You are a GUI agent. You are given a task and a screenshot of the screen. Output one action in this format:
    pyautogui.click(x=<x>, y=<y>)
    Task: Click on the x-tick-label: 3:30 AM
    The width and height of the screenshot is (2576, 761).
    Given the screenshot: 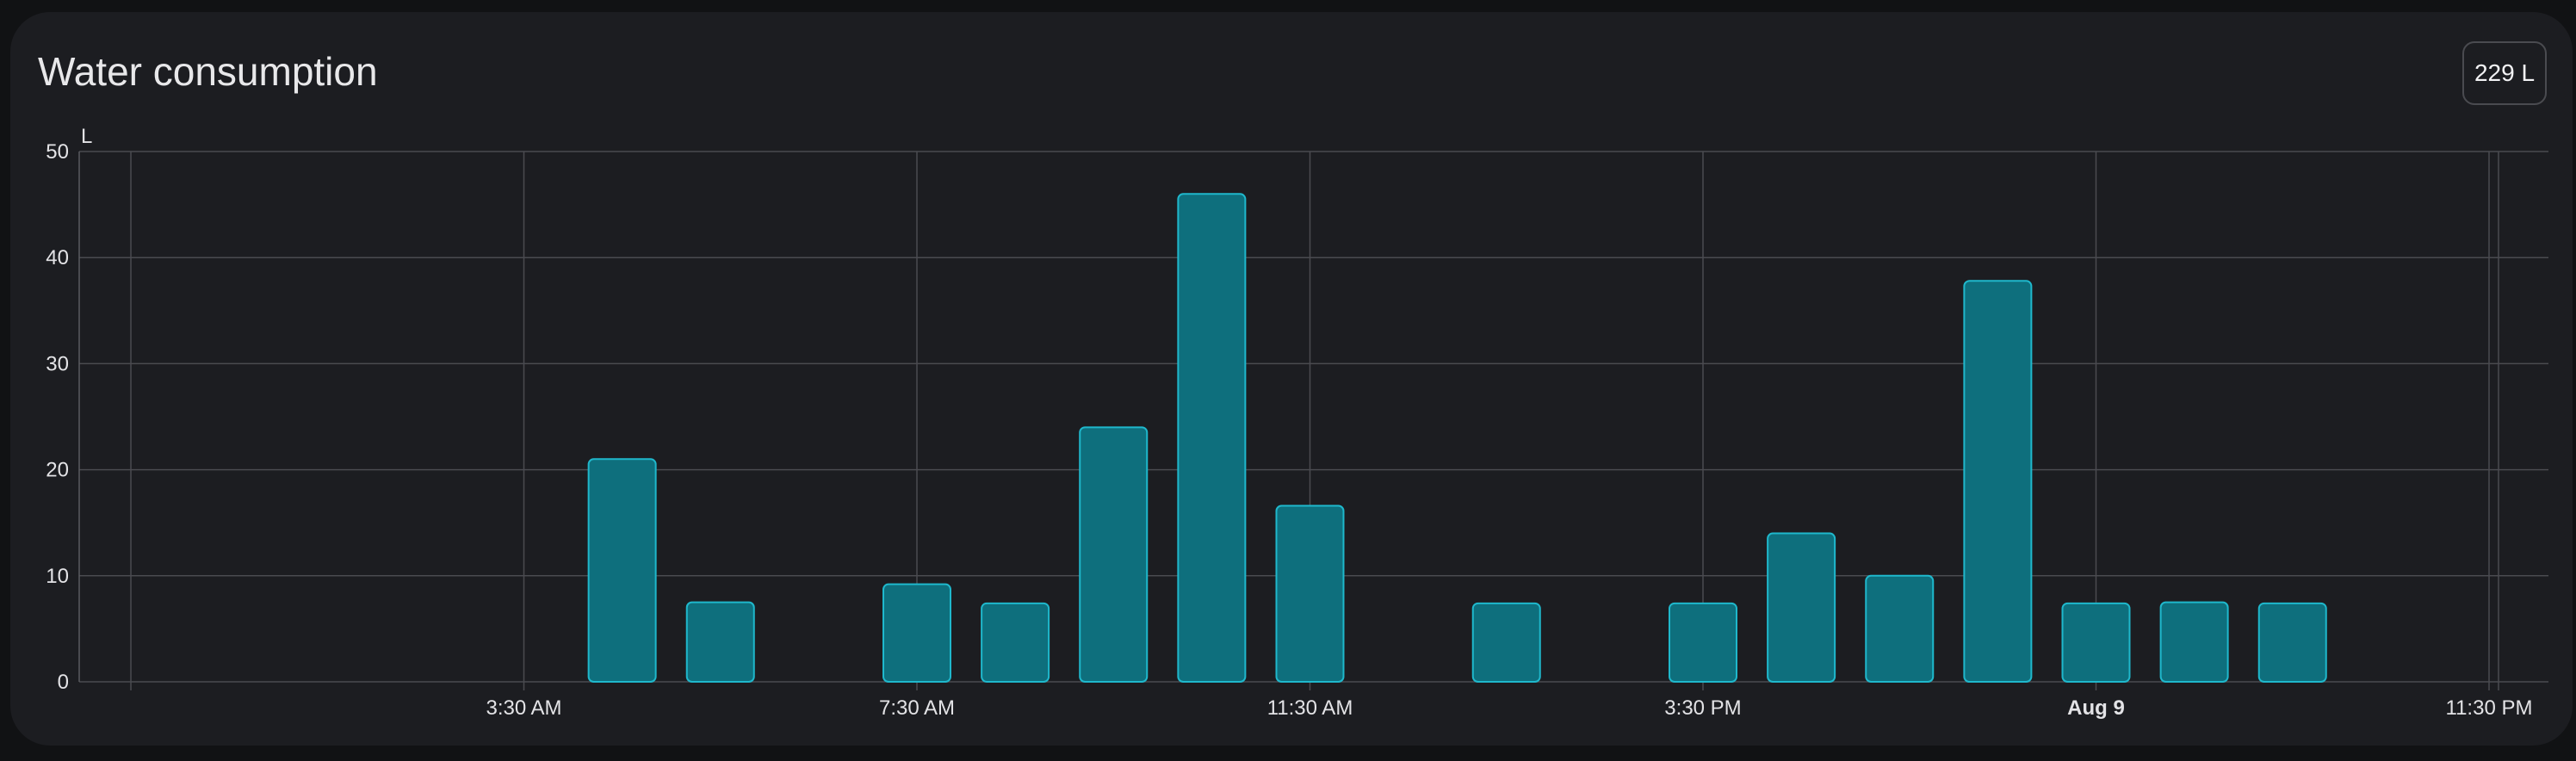 What is the action you would take?
    pyautogui.click(x=524, y=708)
    